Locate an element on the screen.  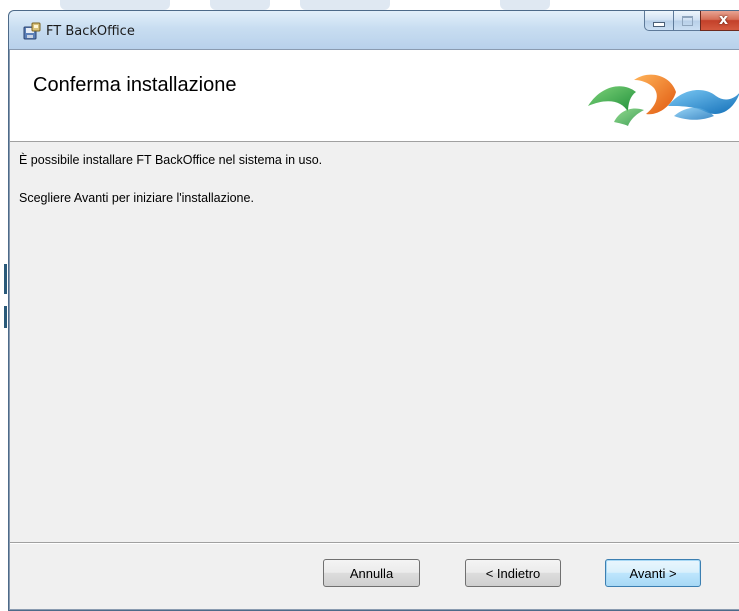
wave-logo-icon is located at coordinates (663, 100).